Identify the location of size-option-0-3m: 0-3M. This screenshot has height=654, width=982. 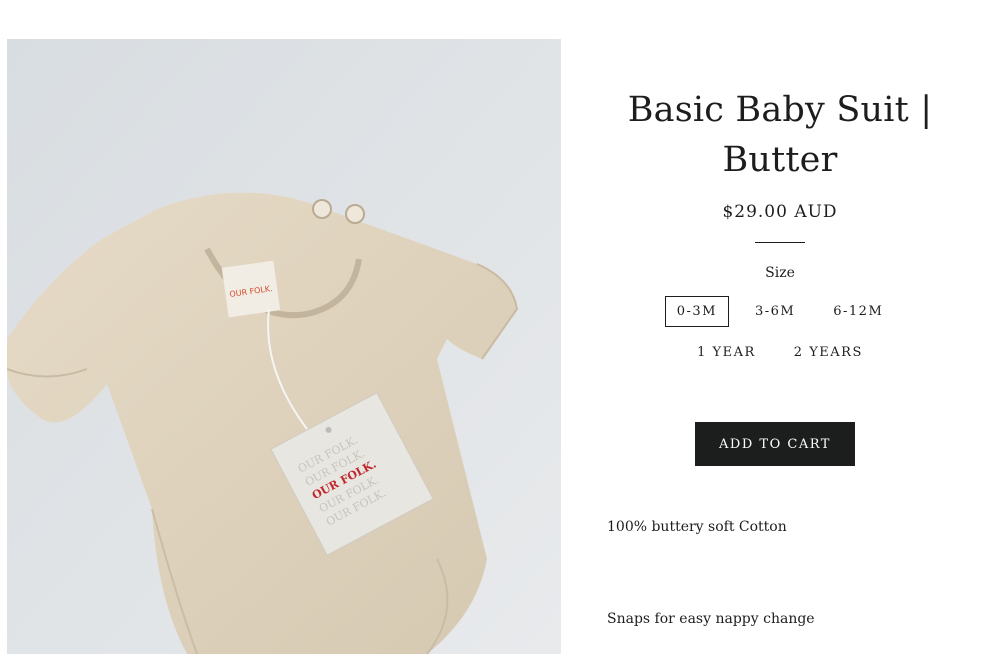
(696, 311).